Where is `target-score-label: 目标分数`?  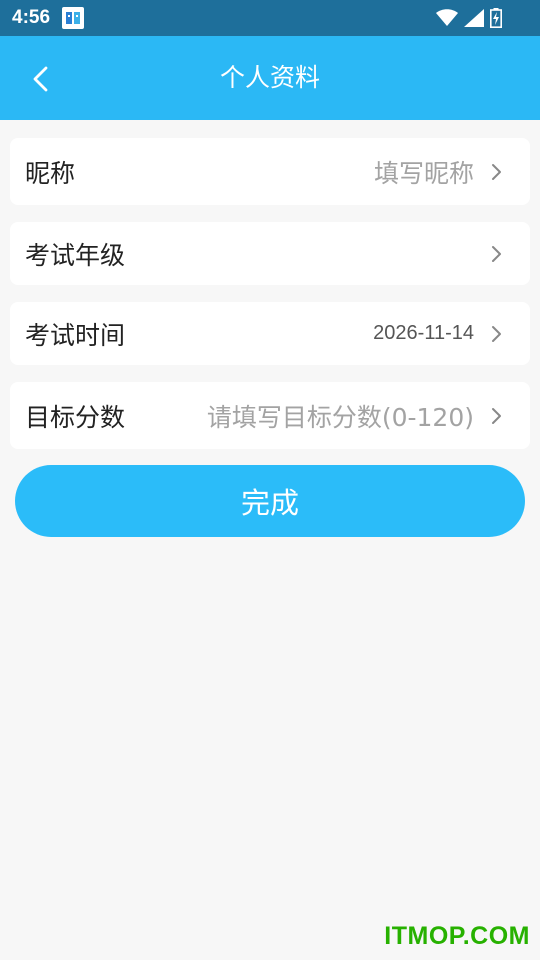
target-score-label: 目标分数 is located at coordinates (75, 417).